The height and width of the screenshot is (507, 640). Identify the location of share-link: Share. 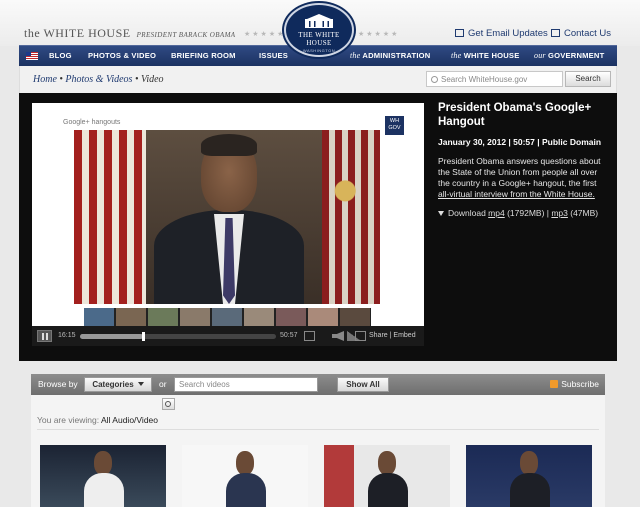
(378, 335).